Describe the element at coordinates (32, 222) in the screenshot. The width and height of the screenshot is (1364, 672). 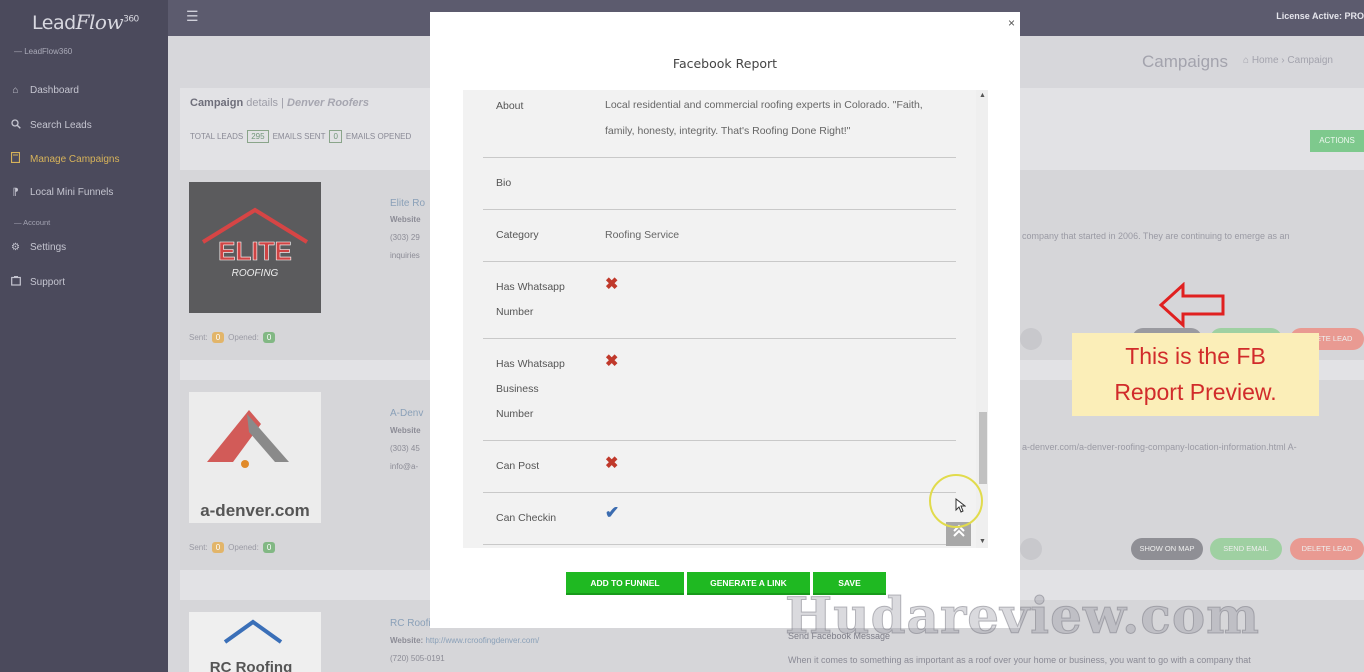
I see `sidebar-section-account: — Account` at that location.